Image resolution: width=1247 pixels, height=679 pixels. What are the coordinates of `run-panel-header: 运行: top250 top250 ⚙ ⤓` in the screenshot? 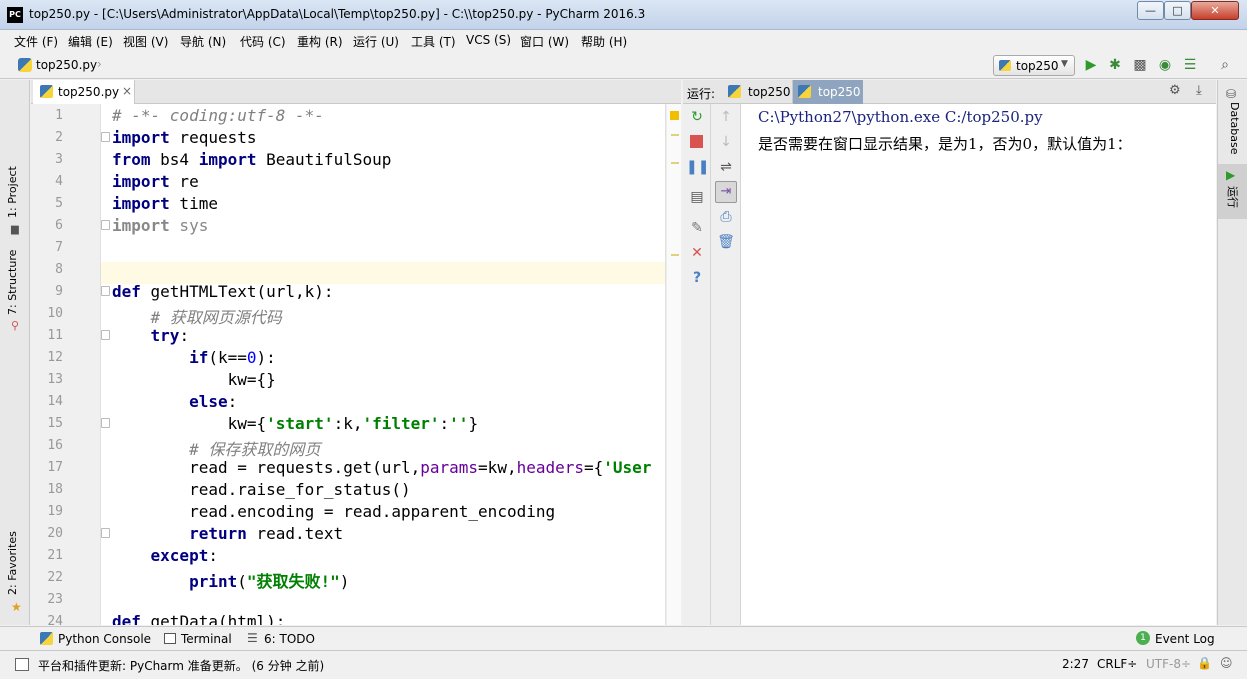 It's located at (949, 92).